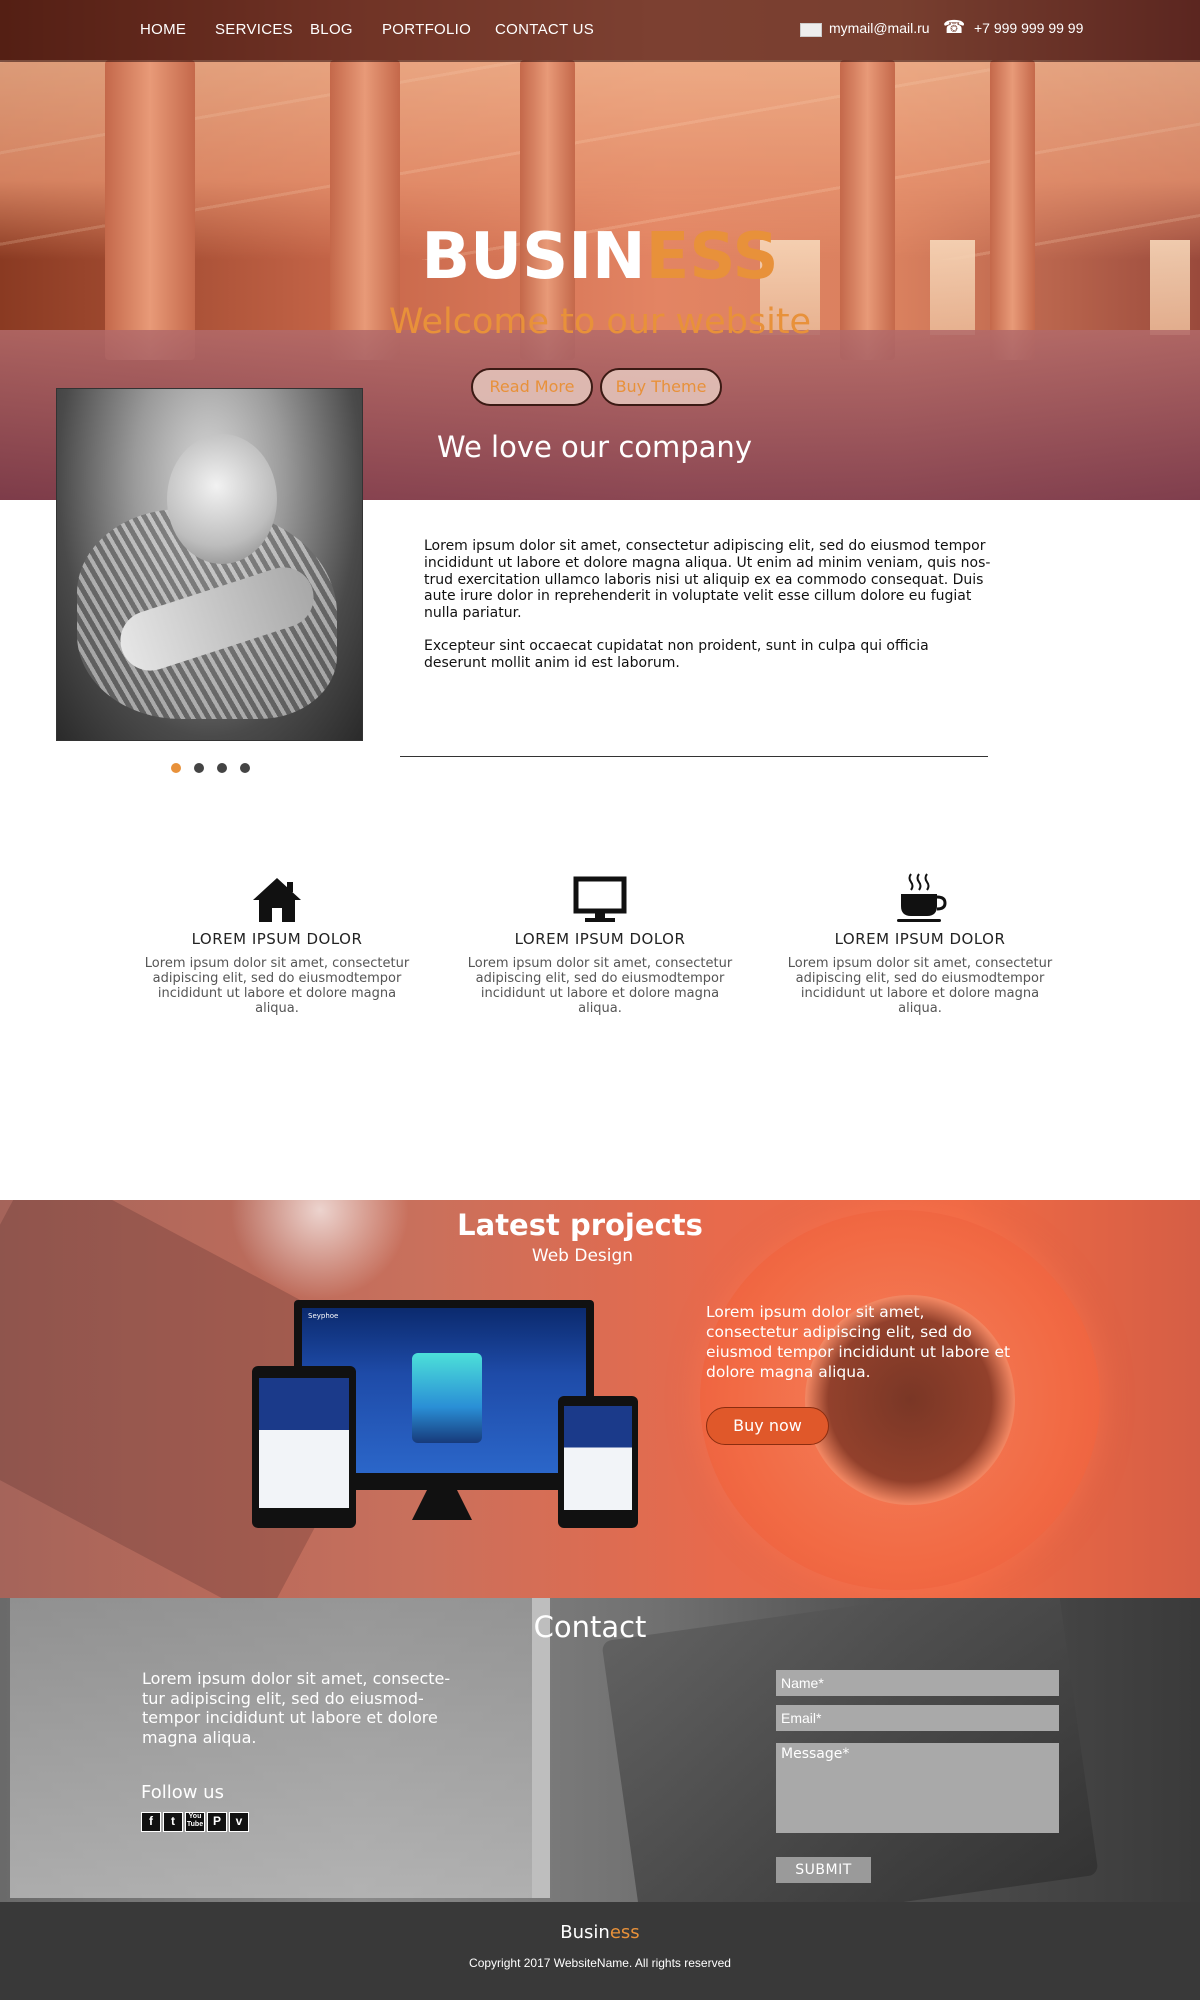 Image resolution: width=1200 pixels, height=2000 pixels. I want to click on tablet-screen, so click(304, 1443).